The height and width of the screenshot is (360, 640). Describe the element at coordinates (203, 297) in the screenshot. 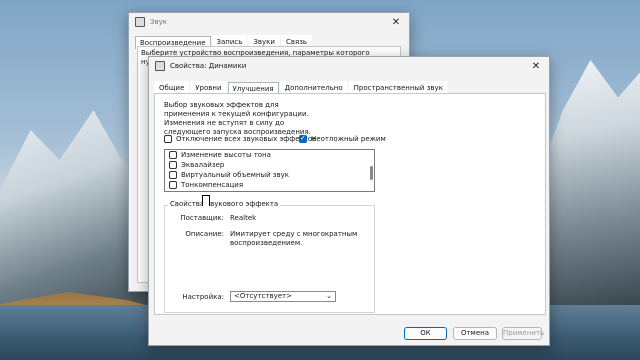

I see `setting-label: Настройка:` at that location.